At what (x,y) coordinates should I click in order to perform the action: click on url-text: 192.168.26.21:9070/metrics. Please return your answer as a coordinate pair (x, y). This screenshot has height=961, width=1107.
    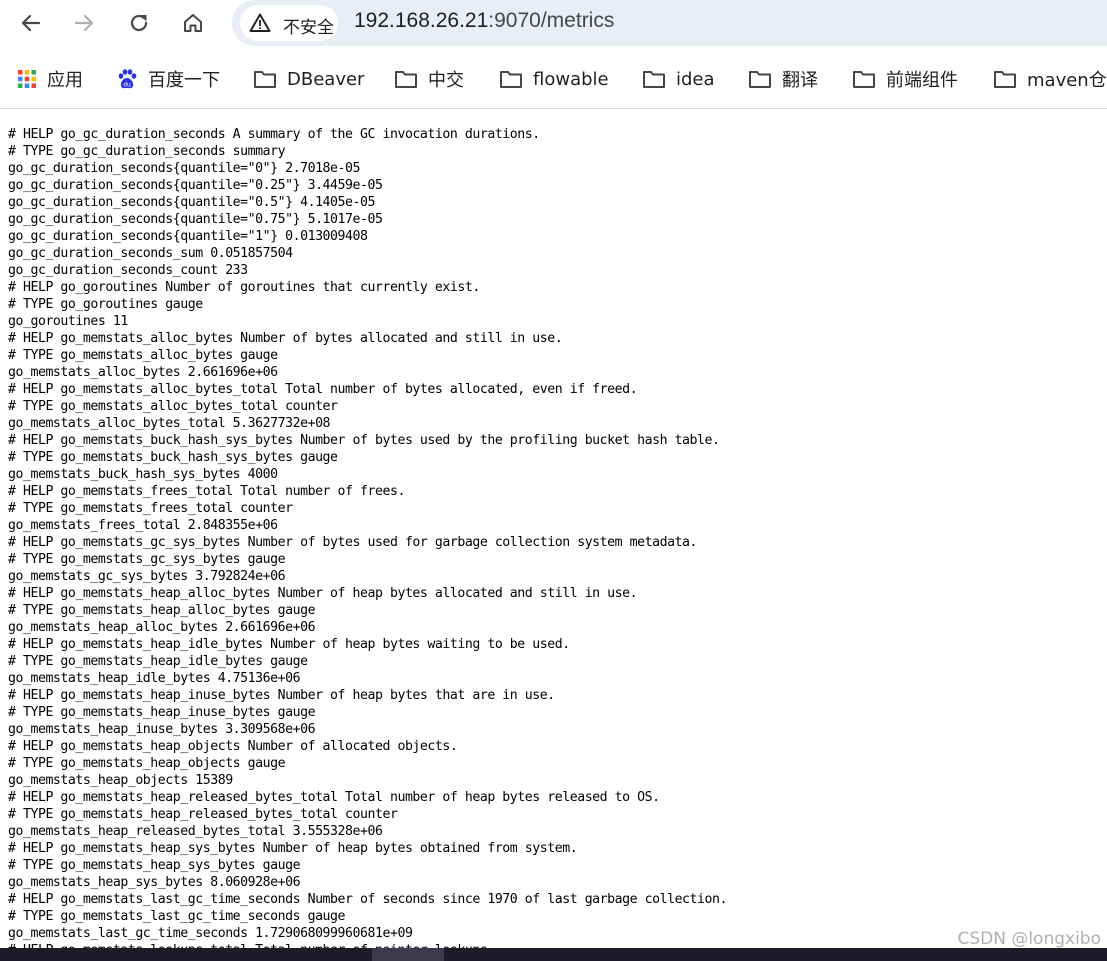
    Looking at the image, I should click on (484, 21).